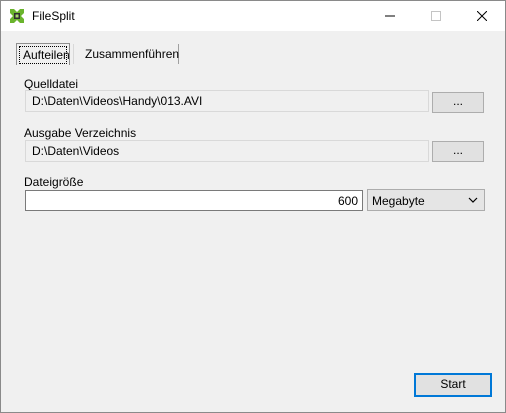 This screenshot has height=413, width=506. I want to click on tab-zusammenfuehren: Zusammenführen, so click(126, 54).